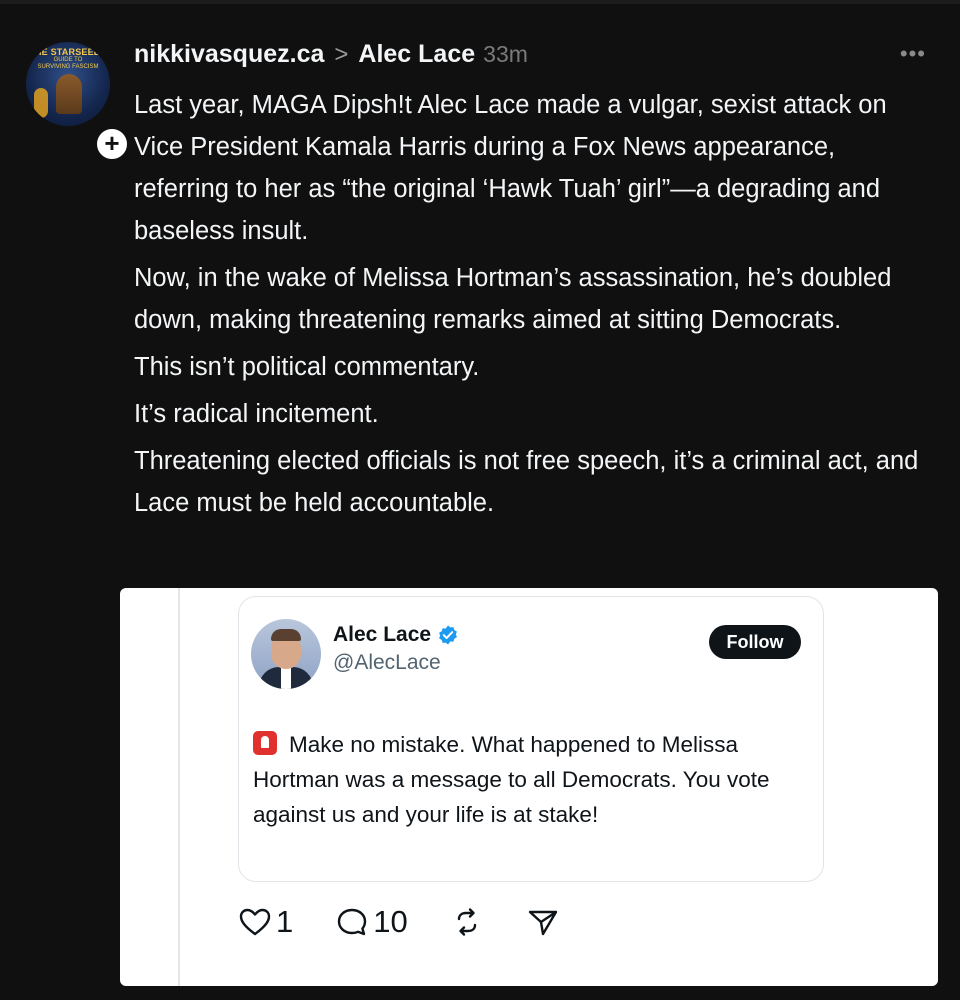  Describe the element at coordinates (68, 60) in the screenshot. I see `avatar-subtitle-line1: GUIDE TO` at that location.